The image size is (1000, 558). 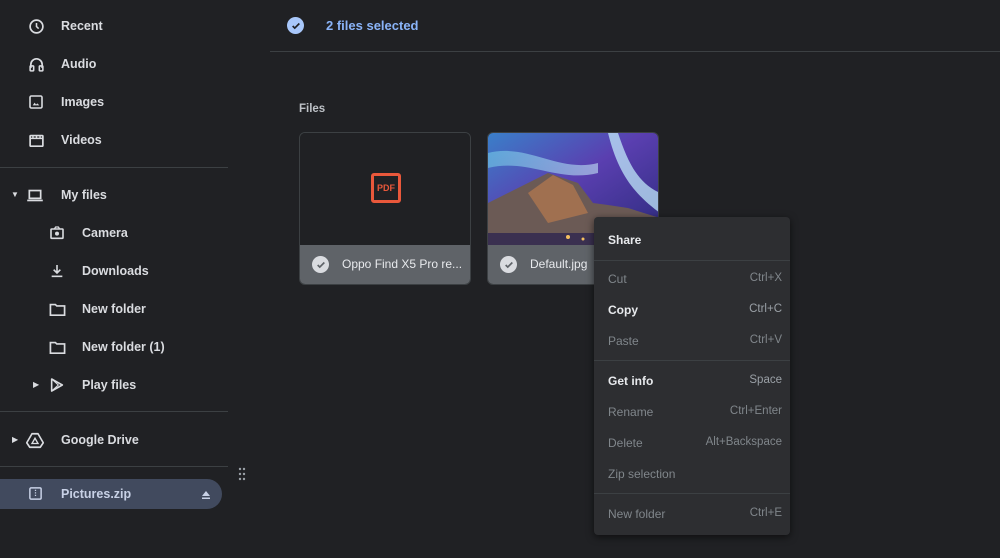 I want to click on sidebar-item-label: Downloads, so click(x=115, y=271).